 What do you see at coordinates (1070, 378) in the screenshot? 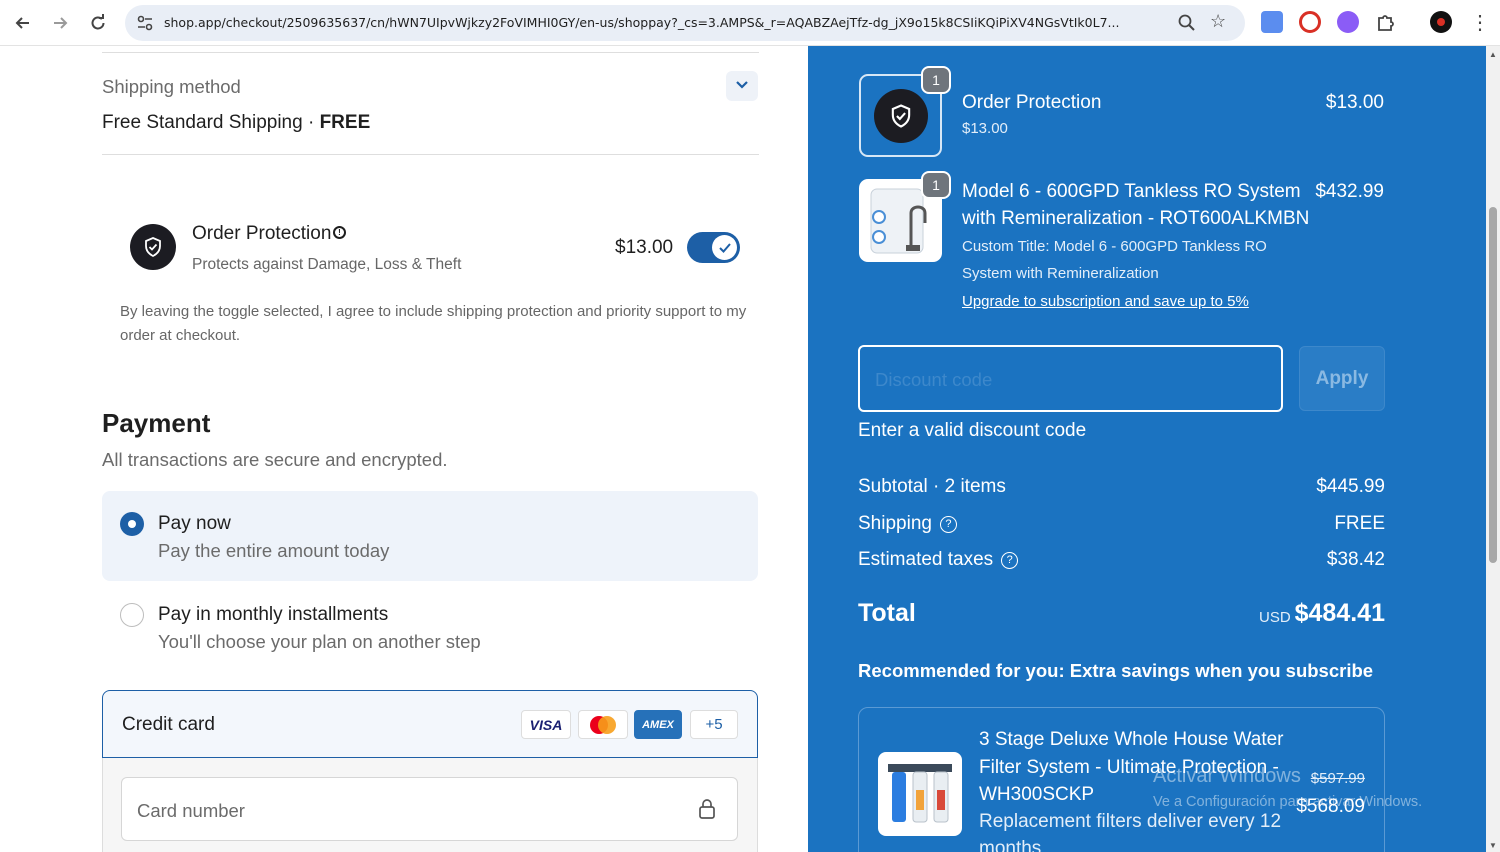
I see `discount-code-input: Discount code` at bounding box center [1070, 378].